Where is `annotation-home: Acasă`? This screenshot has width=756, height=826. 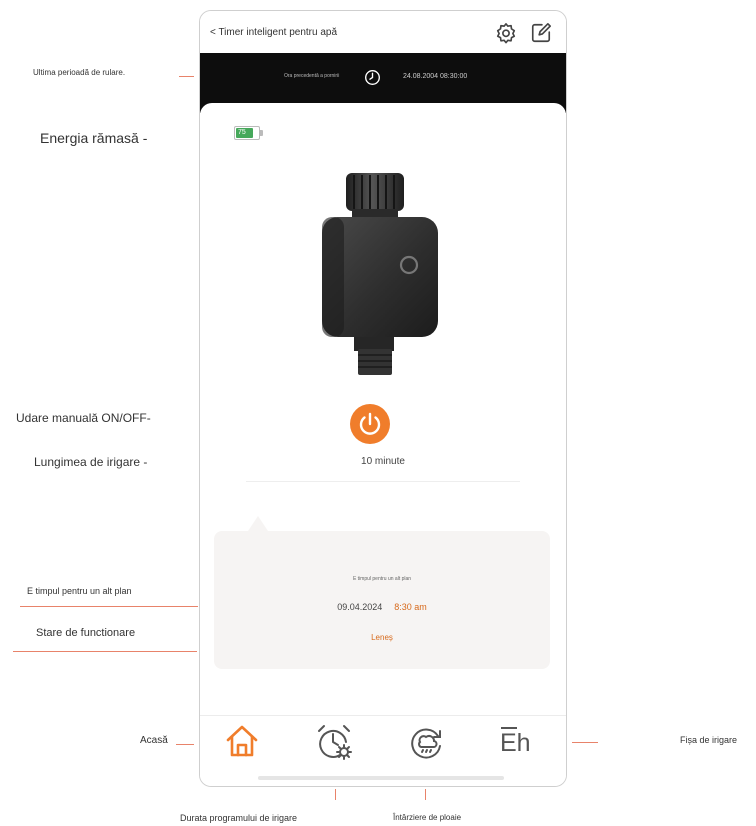
annotation-home: Acasă is located at coordinates (154, 740).